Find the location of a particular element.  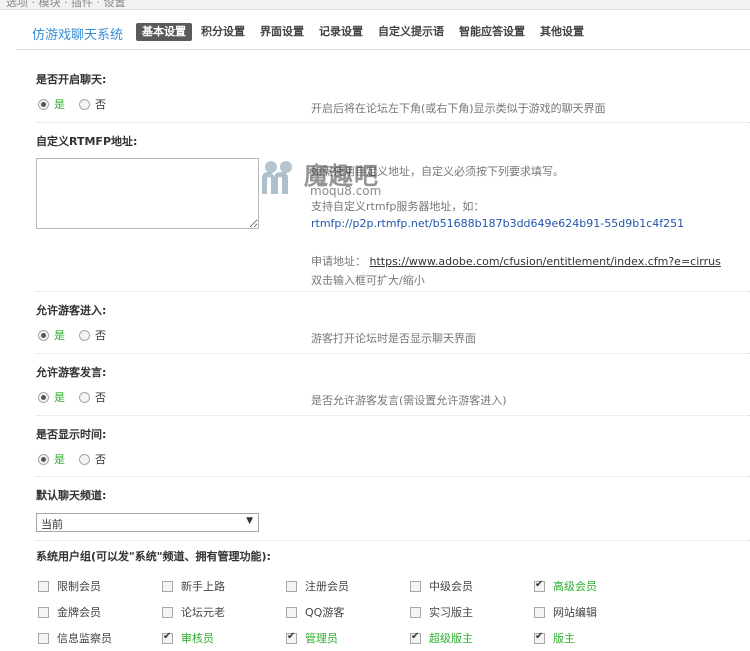

rtmfp-desc-line1: 如需使用自定义地址，自定义必须按下列要求填写。 is located at coordinates (437, 171).